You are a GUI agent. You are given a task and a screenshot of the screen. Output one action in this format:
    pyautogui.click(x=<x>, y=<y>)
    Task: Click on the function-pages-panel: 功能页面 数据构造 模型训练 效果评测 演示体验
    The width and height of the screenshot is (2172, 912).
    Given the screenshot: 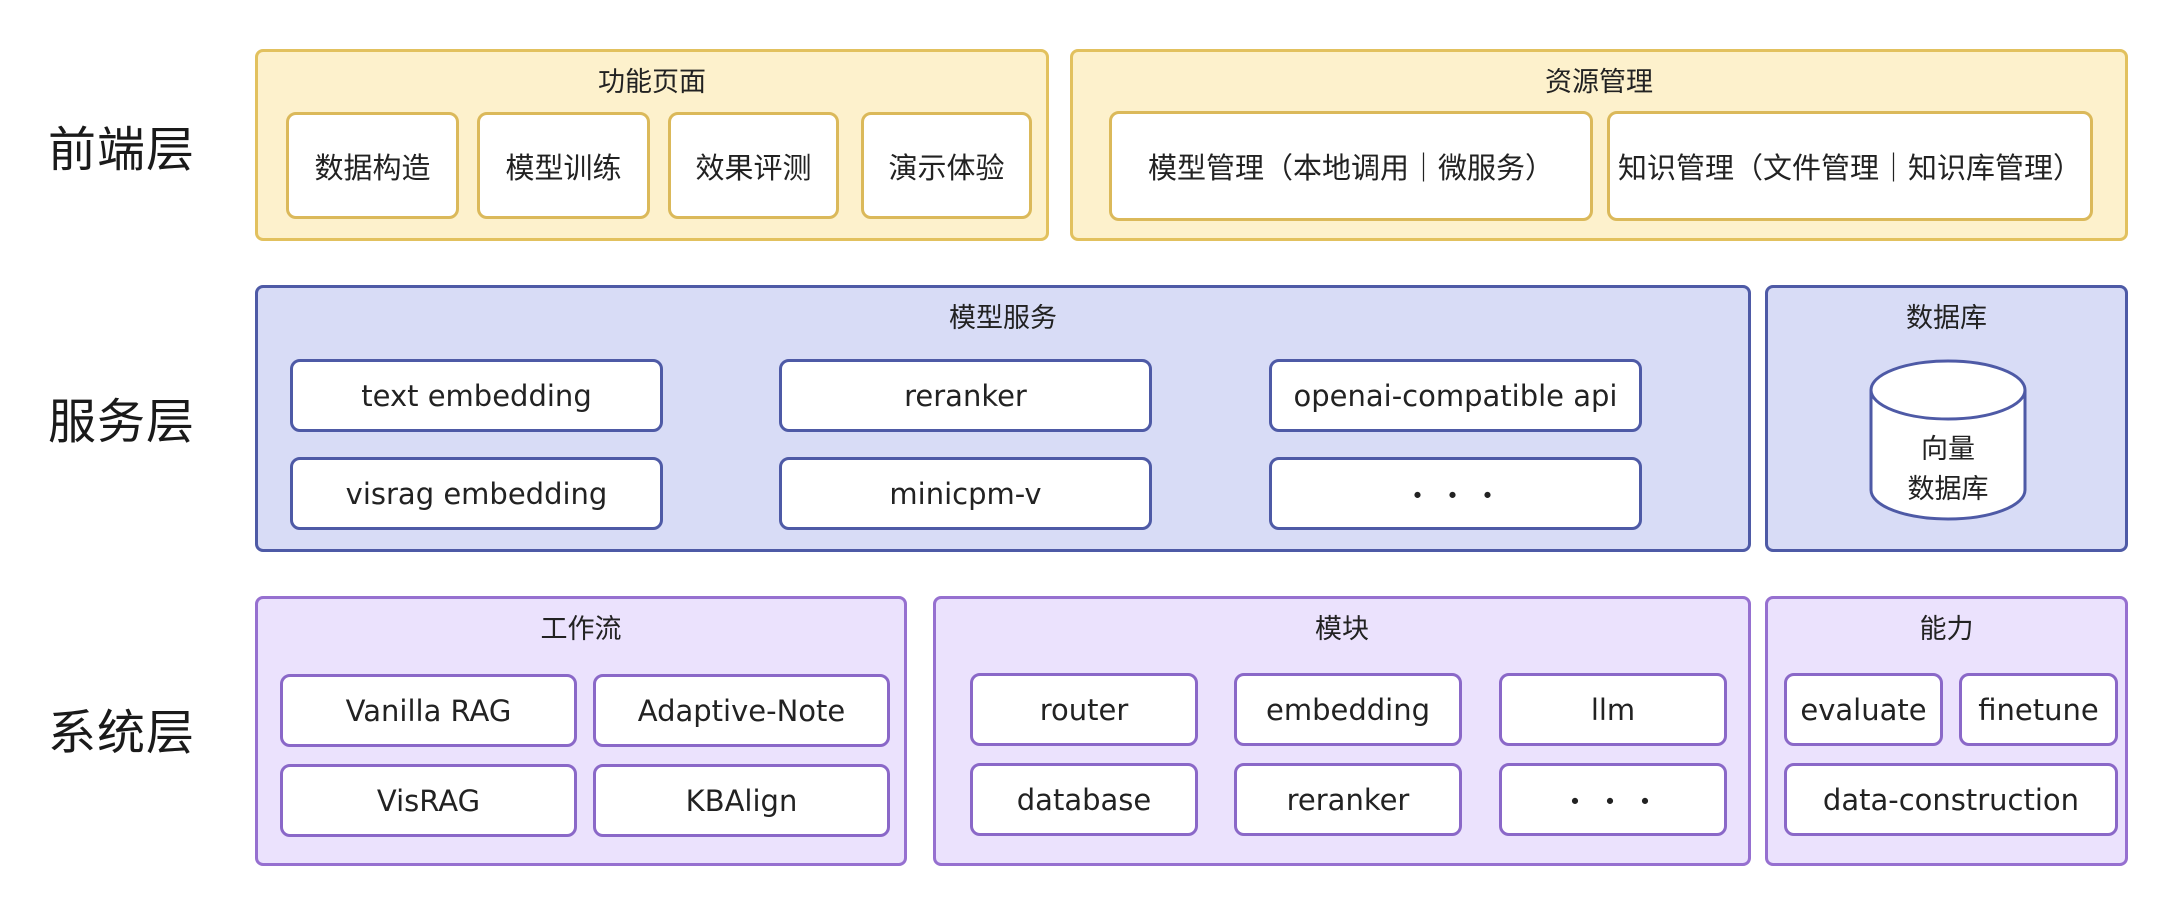 What is the action you would take?
    pyautogui.click(x=652, y=145)
    